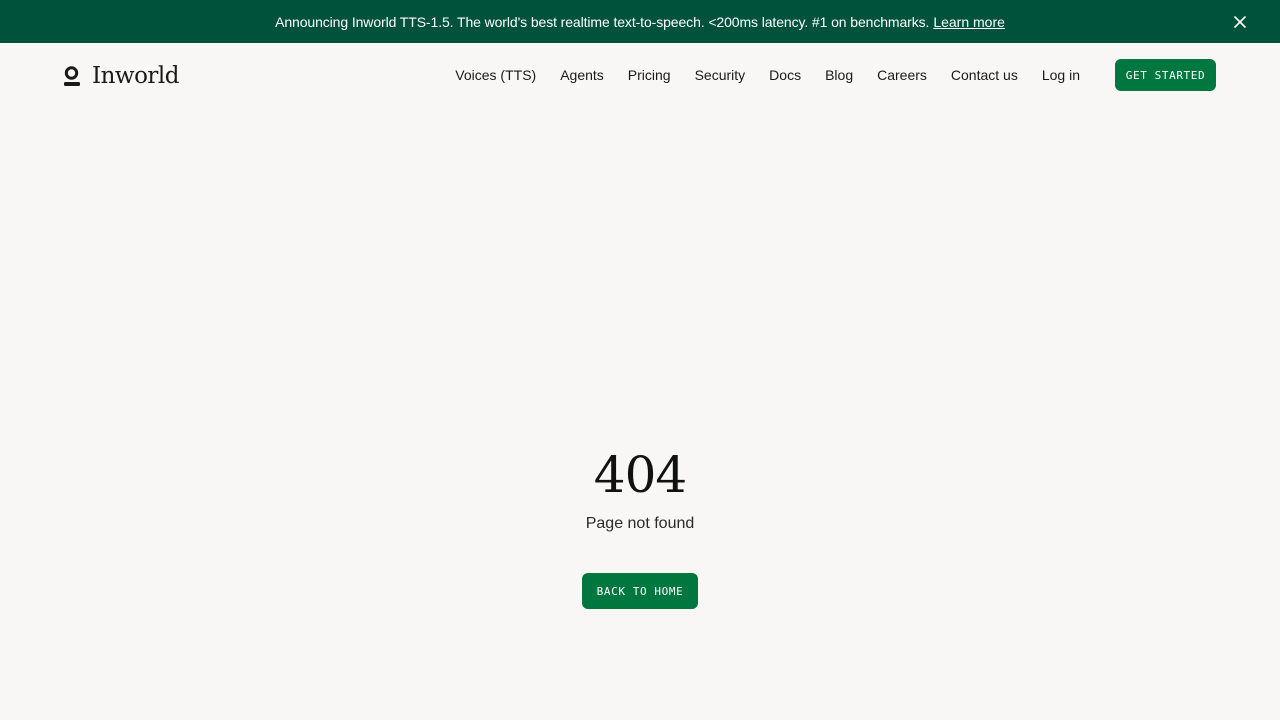  I want to click on nav-agents: Agents, so click(582, 75).